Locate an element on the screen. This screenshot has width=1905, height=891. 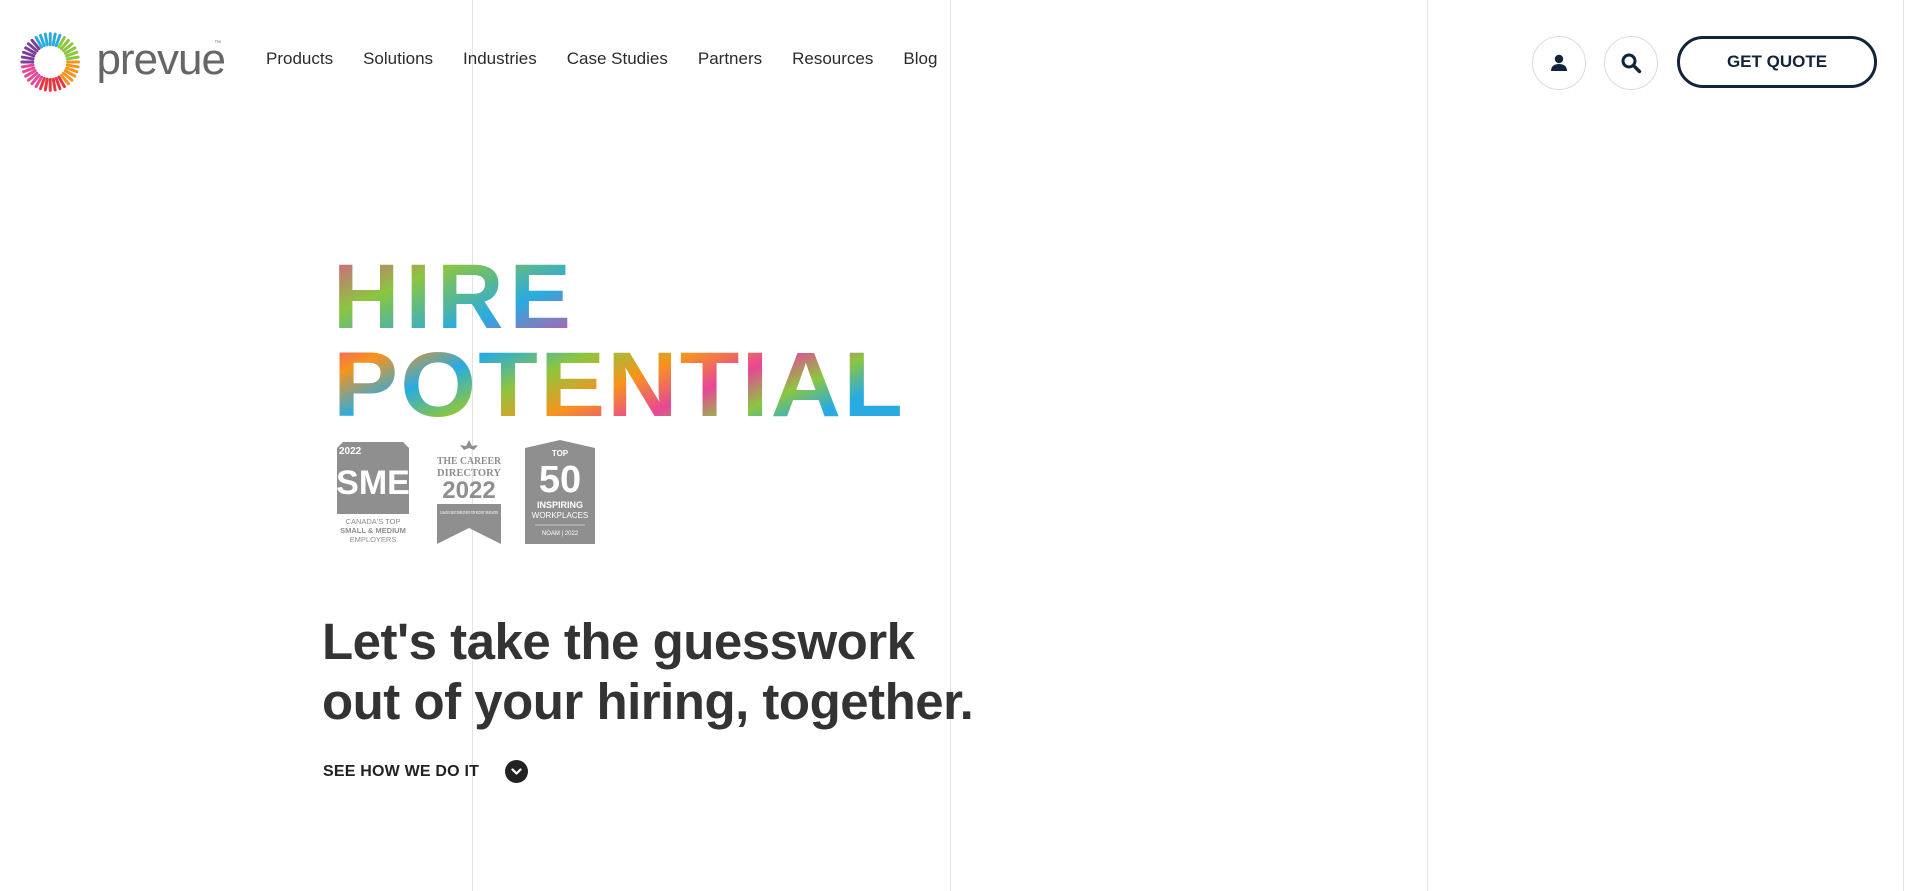
svg-text: INSPIRING is located at coordinates (560, 505).